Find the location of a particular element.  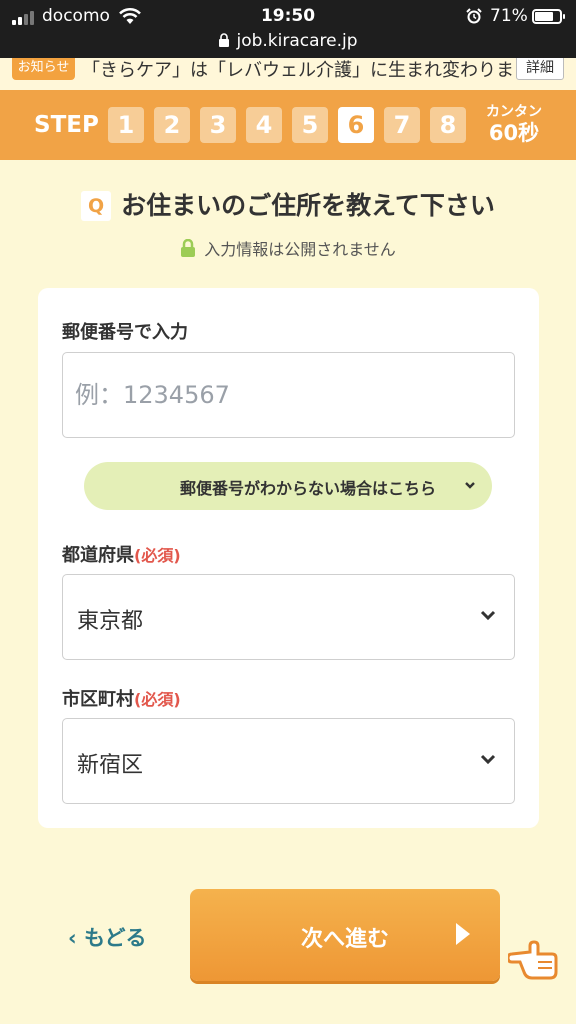

notice-bar: お知らせ 「きらケア」は「レバウェル介護」に生まれ変わりました 詳細 is located at coordinates (288, 74).